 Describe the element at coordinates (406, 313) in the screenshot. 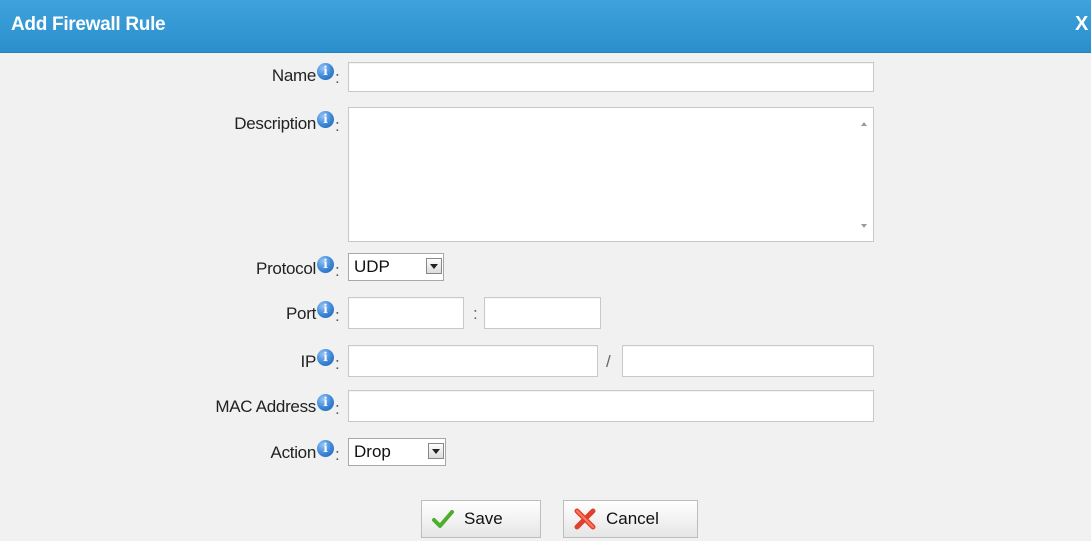

I see `port-start-input` at that location.